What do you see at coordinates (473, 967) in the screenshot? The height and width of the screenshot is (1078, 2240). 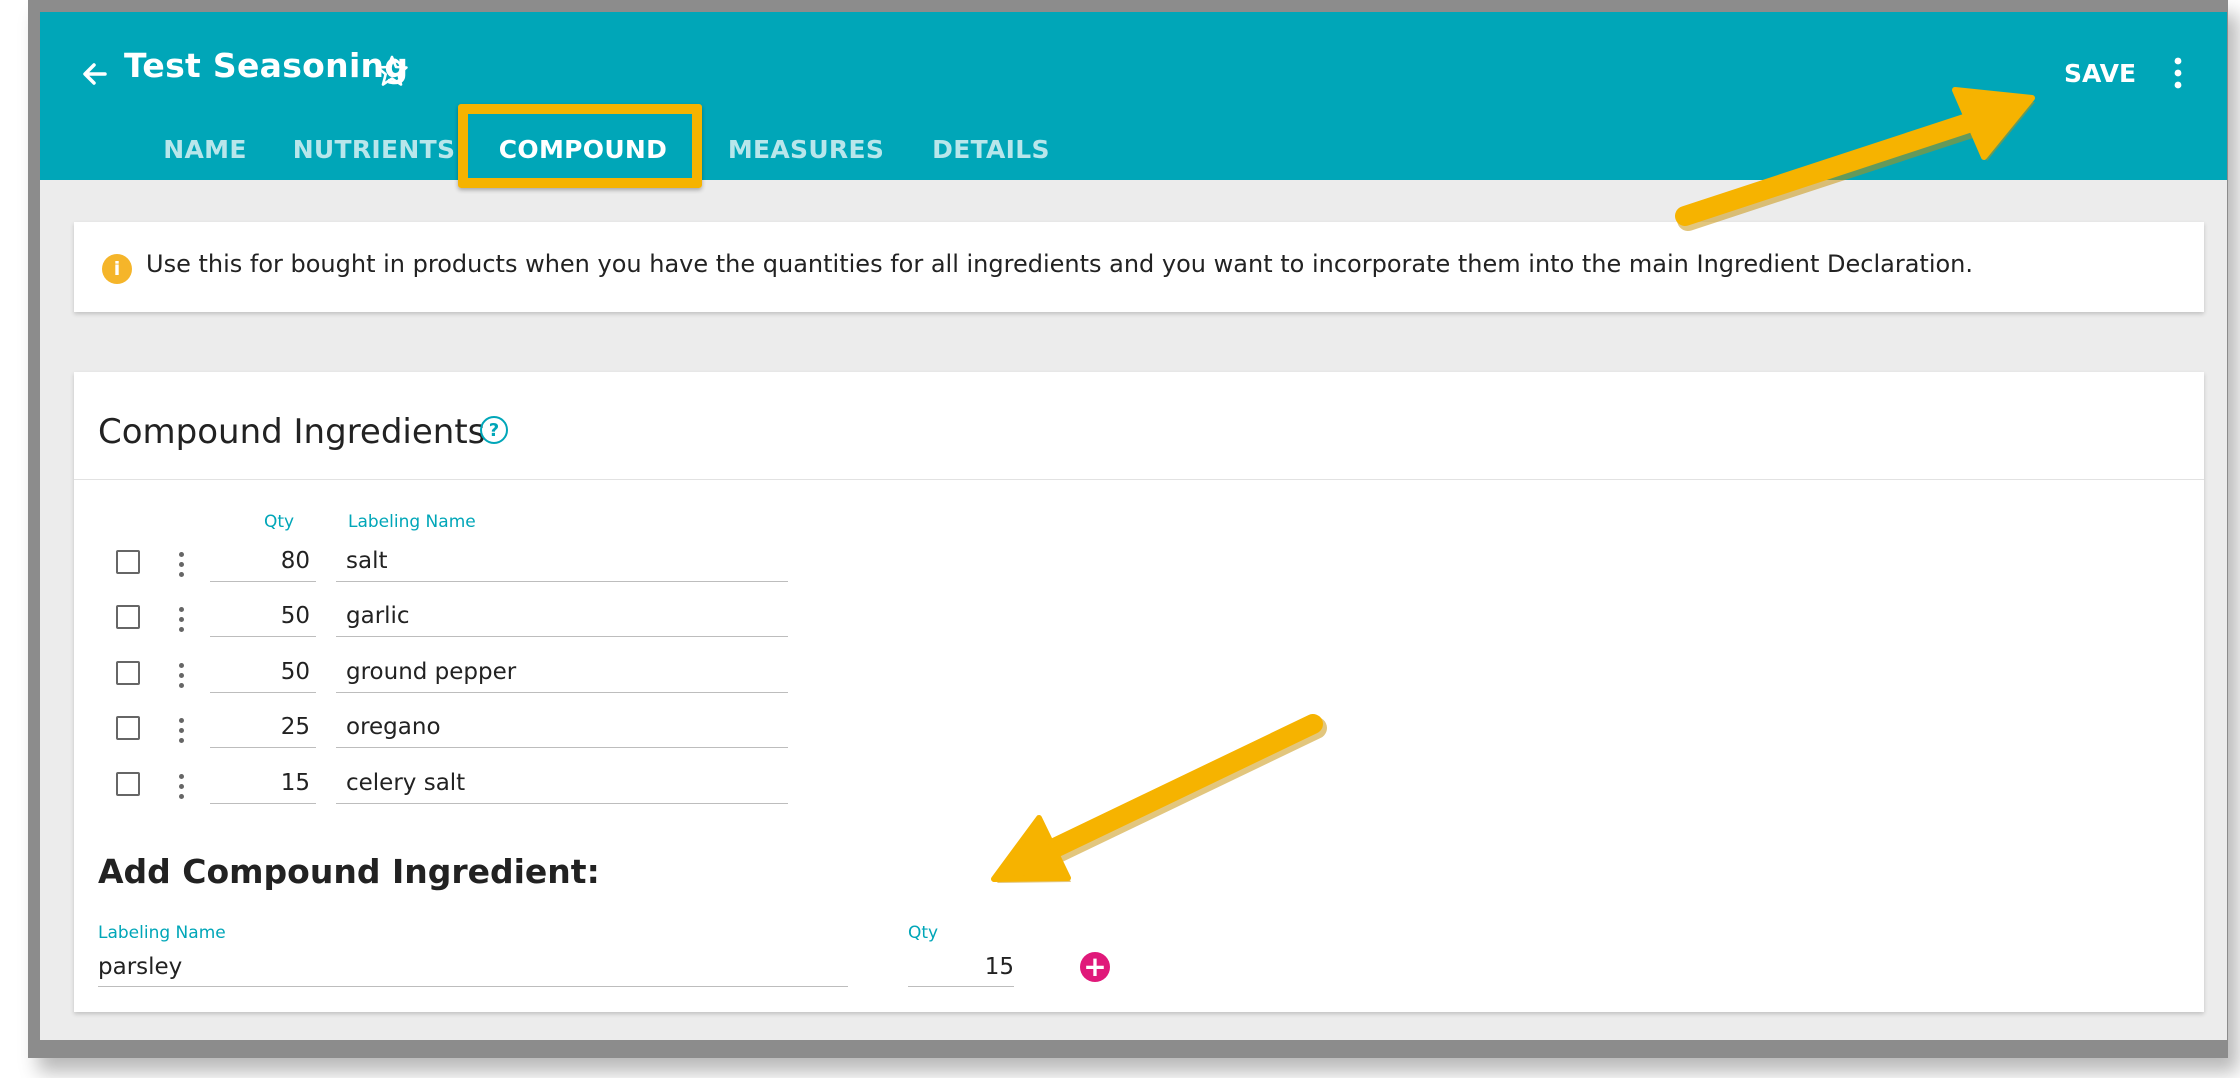 I see `add-labeling-name-input` at bounding box center [473, 967].